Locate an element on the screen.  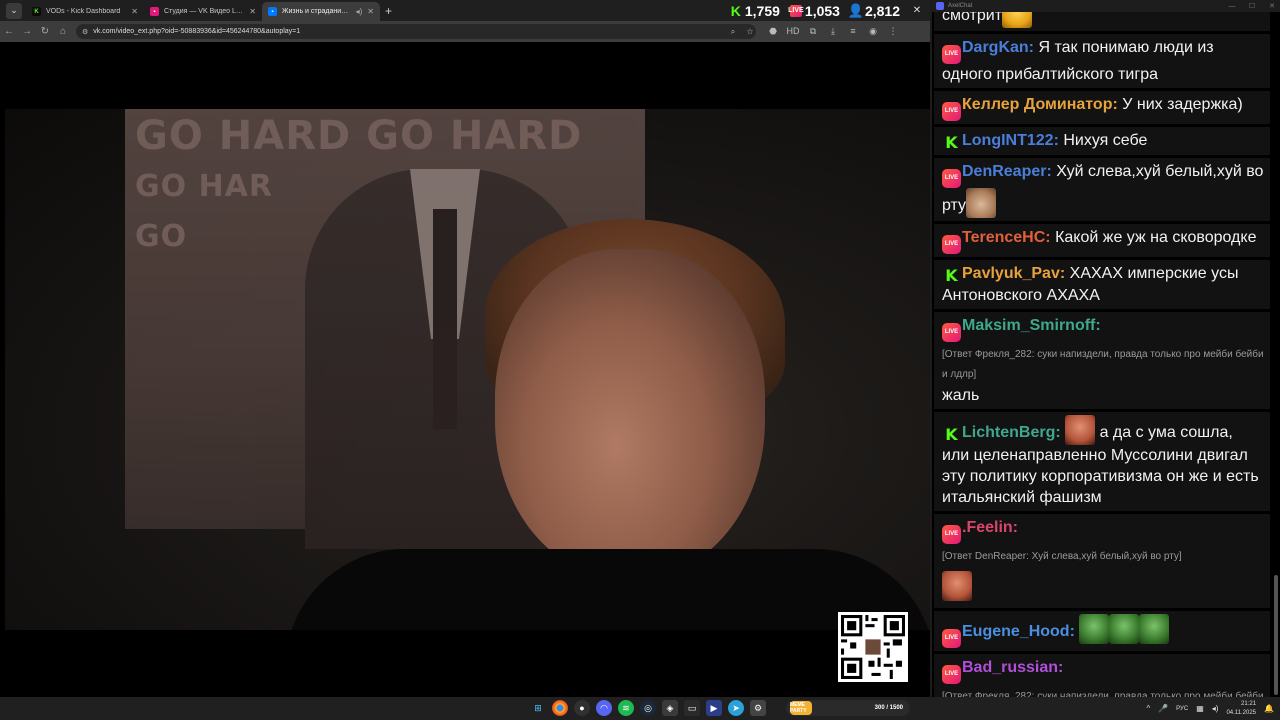
input-language: РУС is located at coordinates (1182, 709).